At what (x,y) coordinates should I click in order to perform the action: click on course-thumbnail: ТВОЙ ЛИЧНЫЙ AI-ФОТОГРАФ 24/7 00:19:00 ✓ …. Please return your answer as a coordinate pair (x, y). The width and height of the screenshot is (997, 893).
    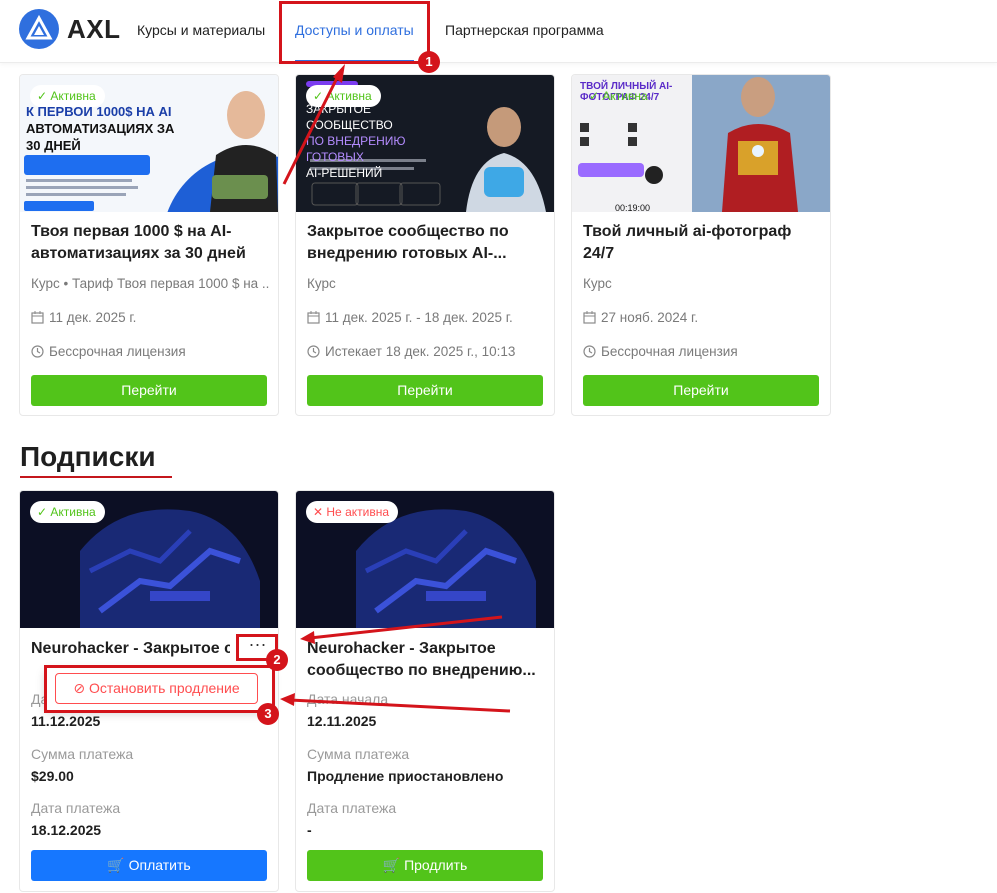
    Looking at the image, I should click on (701, 143).